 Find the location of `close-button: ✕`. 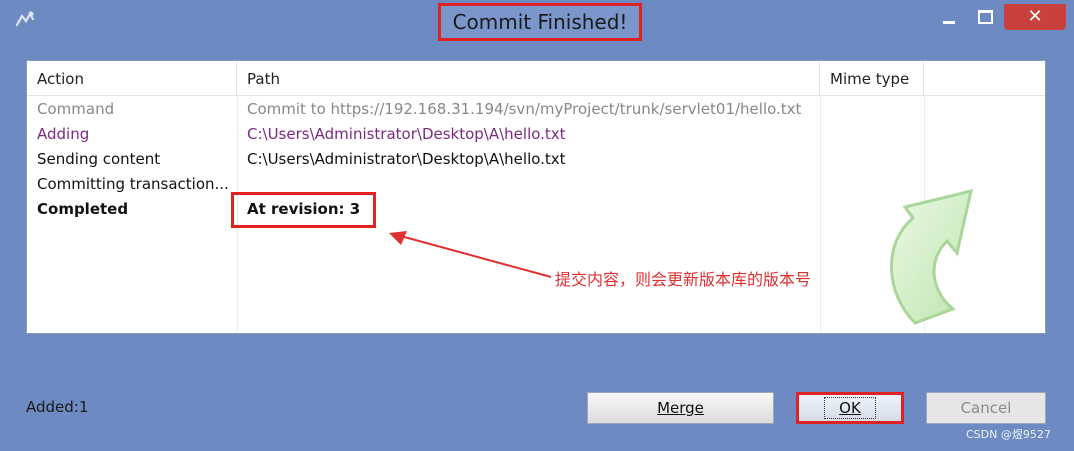

close-button: ✕ is located at coordinates (1035, 17).